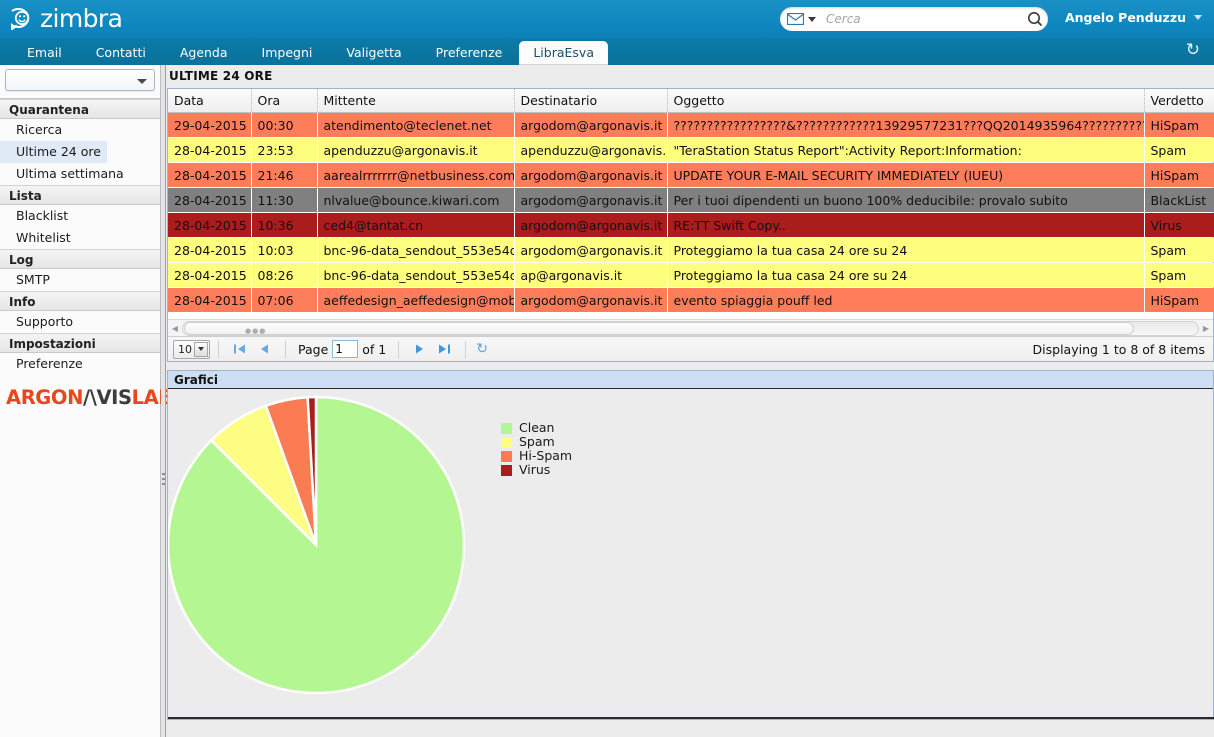 This screenshot has height=737, width=1214. What do you see at coordinates (444, 349) in the screenshot?
I see `last-page-button` at bounding box center [444, 349].